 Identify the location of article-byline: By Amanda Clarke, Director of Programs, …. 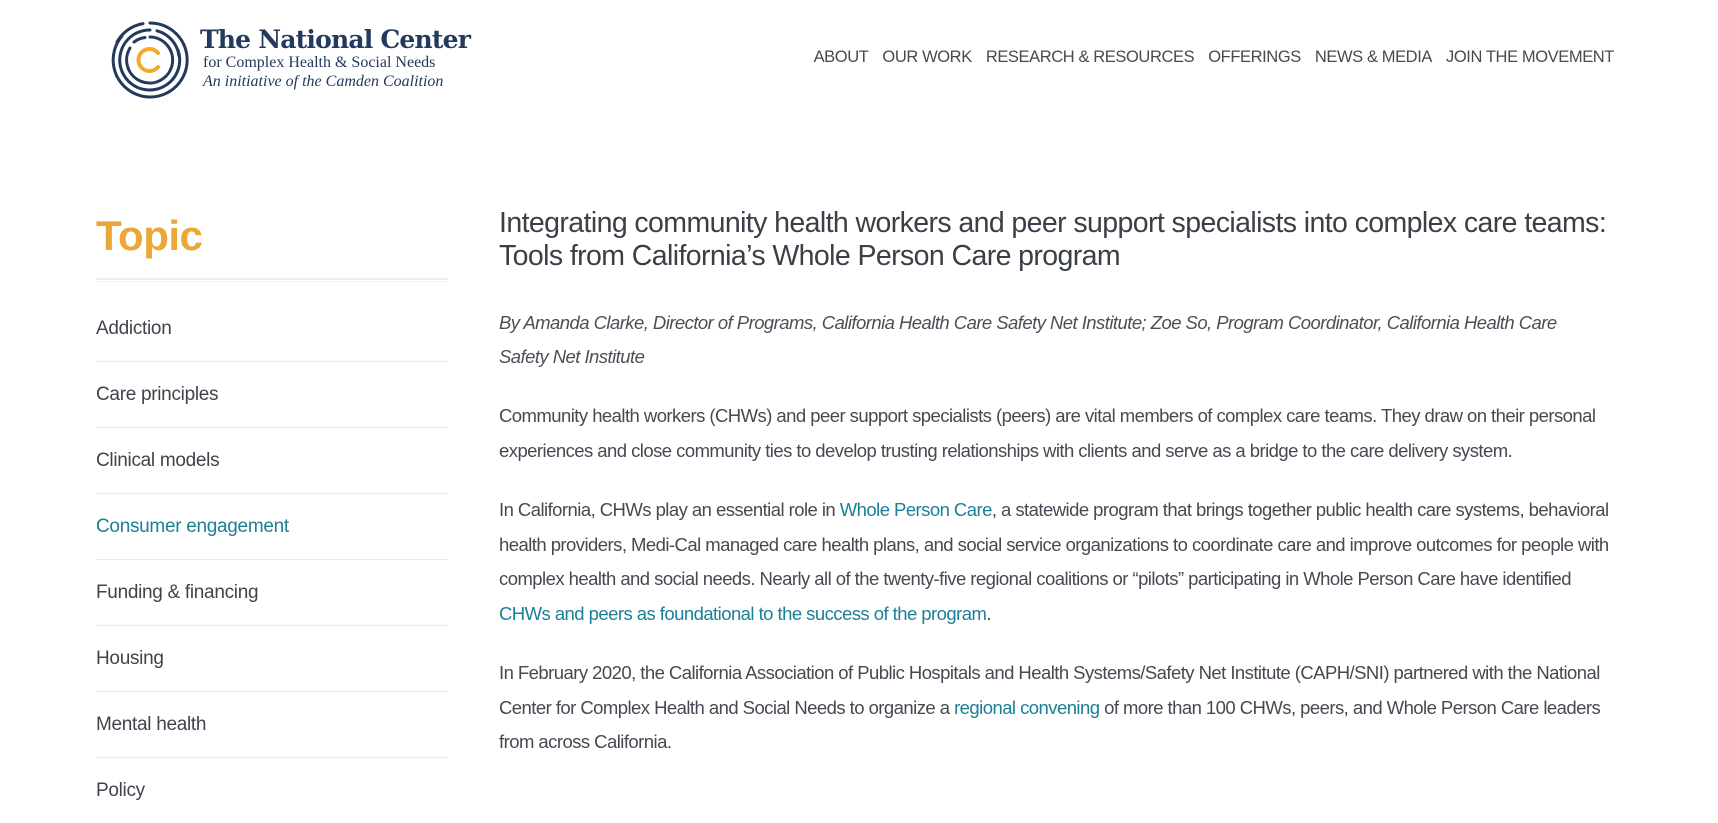
(1028, 339).